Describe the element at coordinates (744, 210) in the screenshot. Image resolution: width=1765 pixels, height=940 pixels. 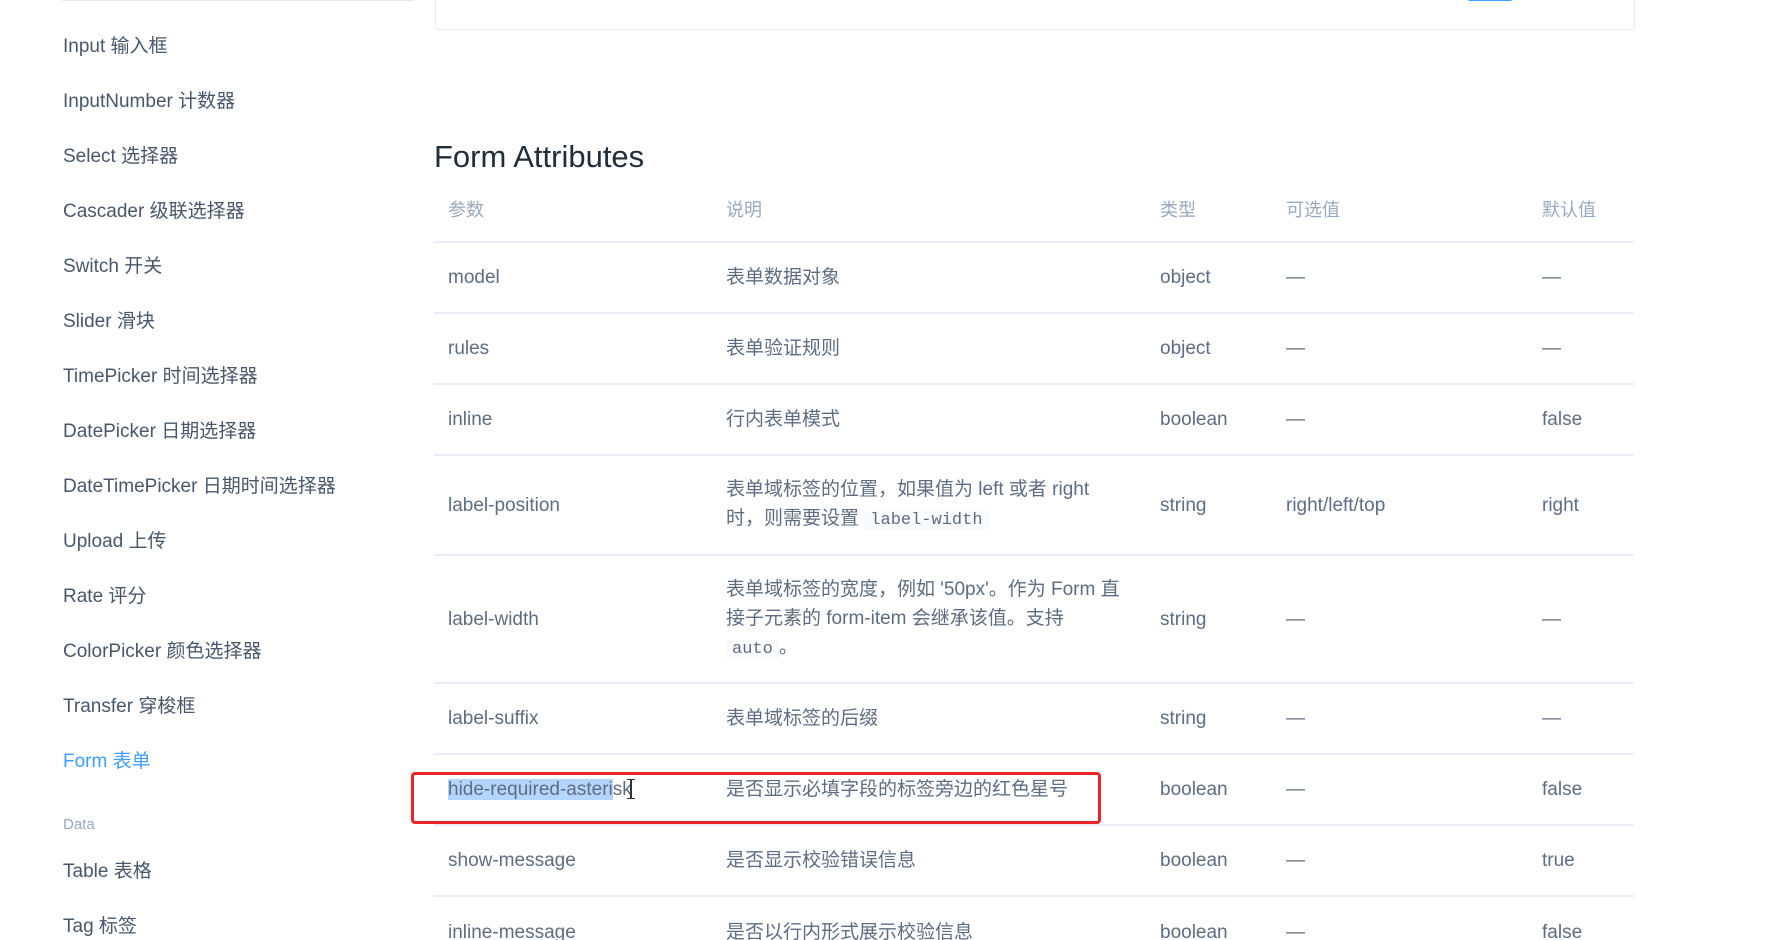
I see `column-header-desc: 说明` at that location.